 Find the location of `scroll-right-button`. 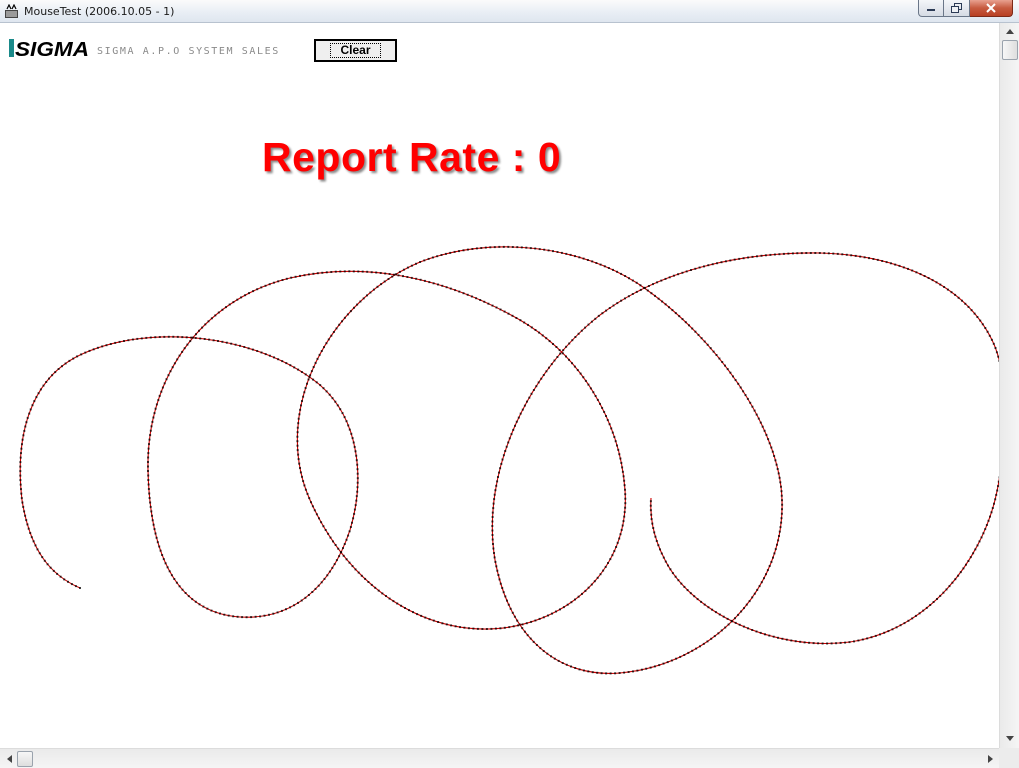

scroll-right-button is located at coordinates (990, 759).